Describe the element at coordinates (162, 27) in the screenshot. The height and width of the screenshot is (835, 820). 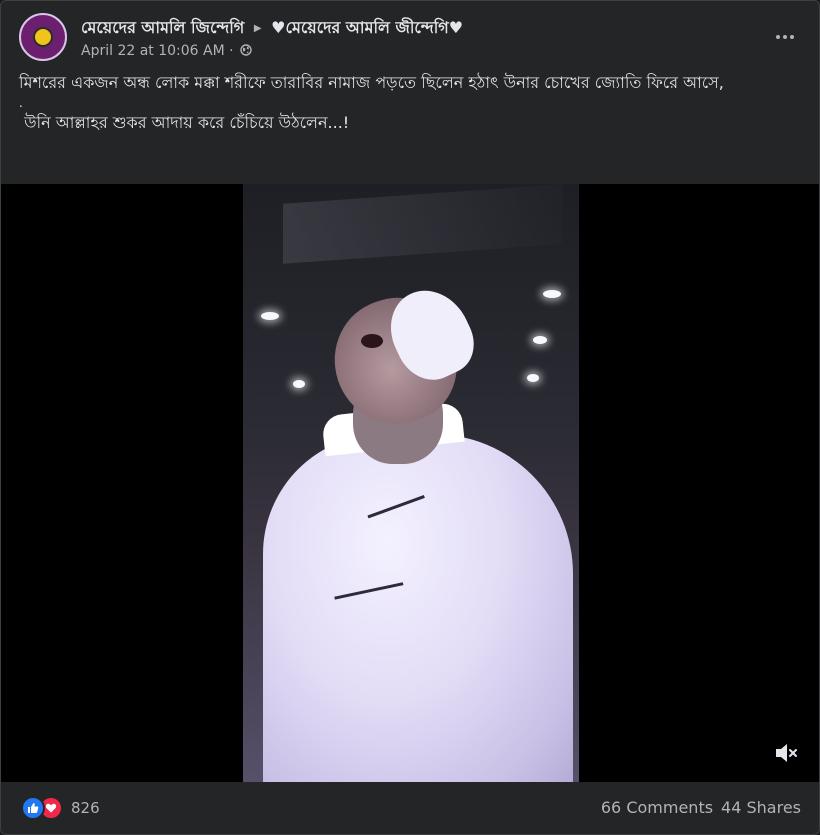
I see `page-name-link: মেয়েদের আমলি জিন্দেগি` at that location.